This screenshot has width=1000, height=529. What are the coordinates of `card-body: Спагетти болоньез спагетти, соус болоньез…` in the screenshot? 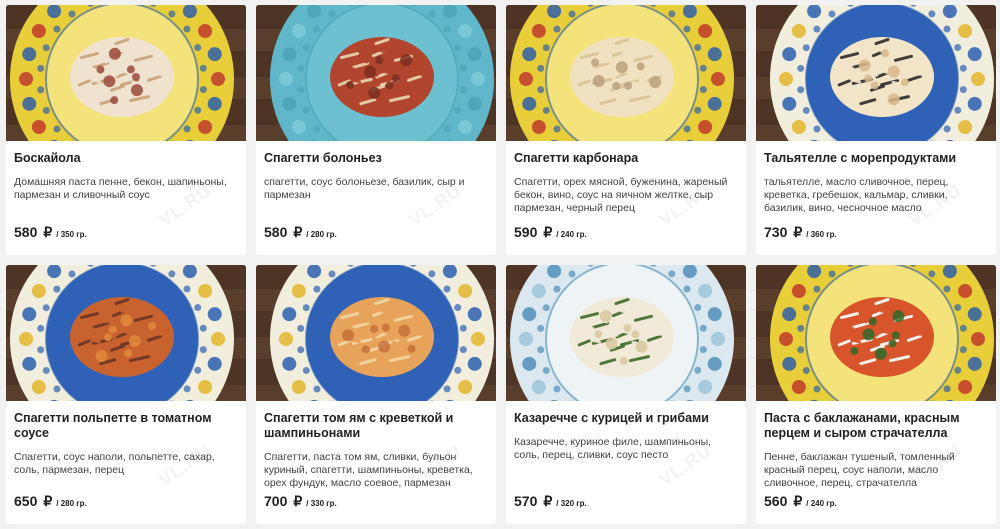 It's located at (376, 198).